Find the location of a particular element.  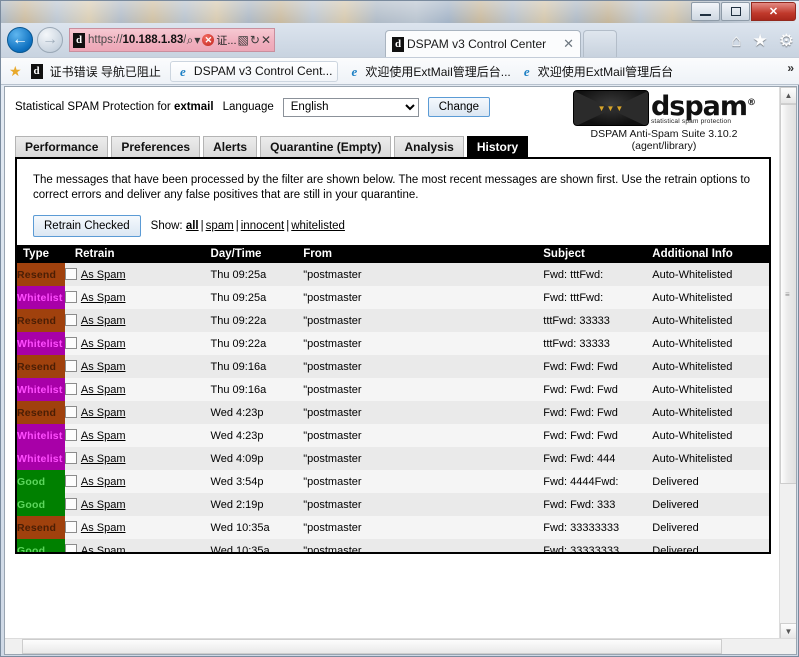

back-button: ← is located at coordinates (20, 40).